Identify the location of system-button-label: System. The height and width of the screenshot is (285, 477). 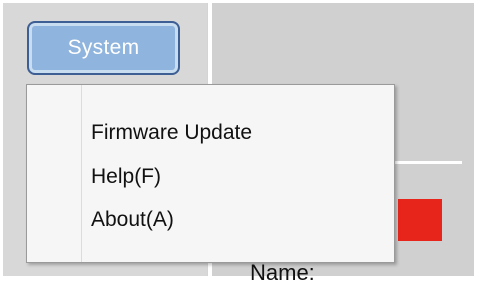
(103, 47).